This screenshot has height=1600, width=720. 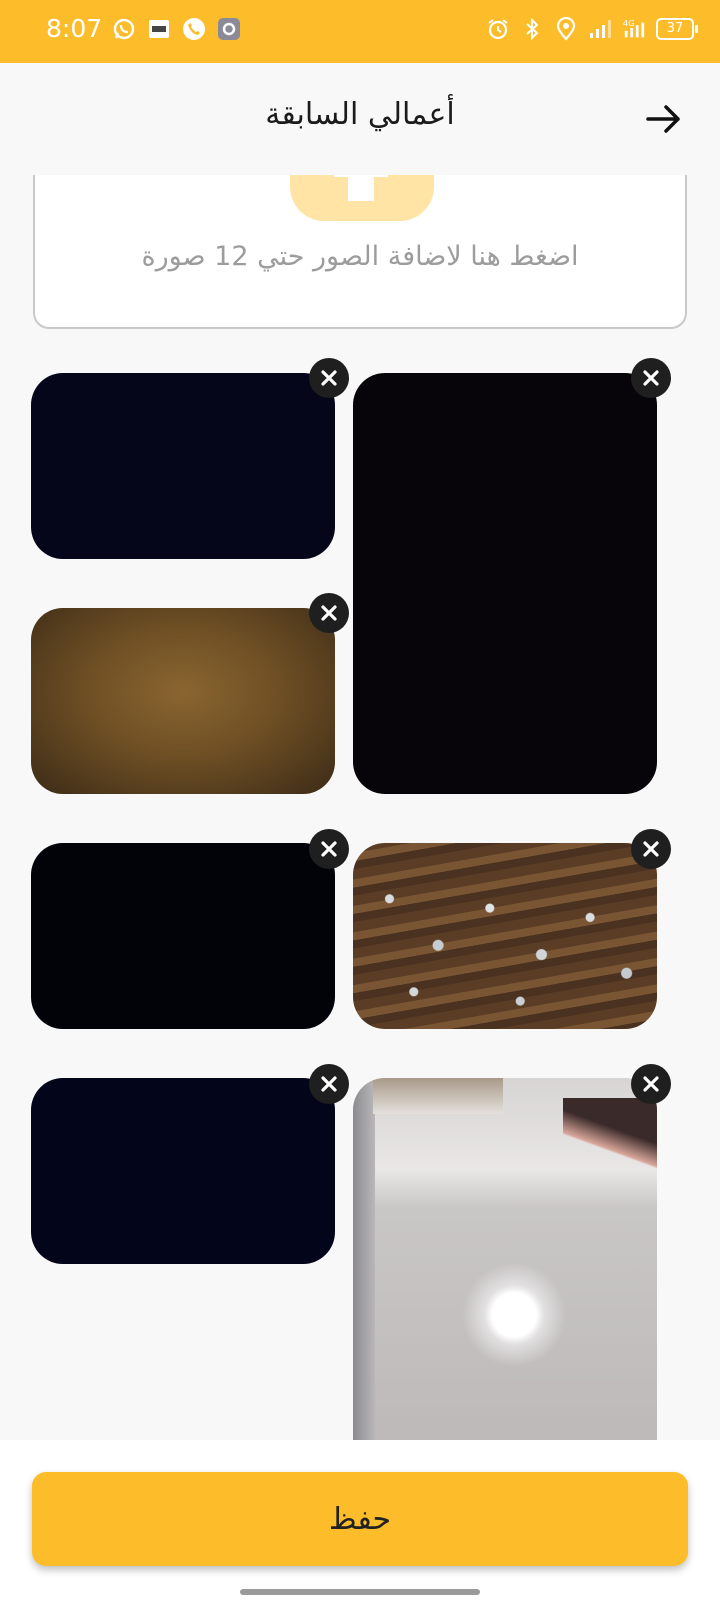 What do you see at coordinates (677, 29) in the screenshot?
I see `battery-icon: 37` at bounding box center [677, 29].